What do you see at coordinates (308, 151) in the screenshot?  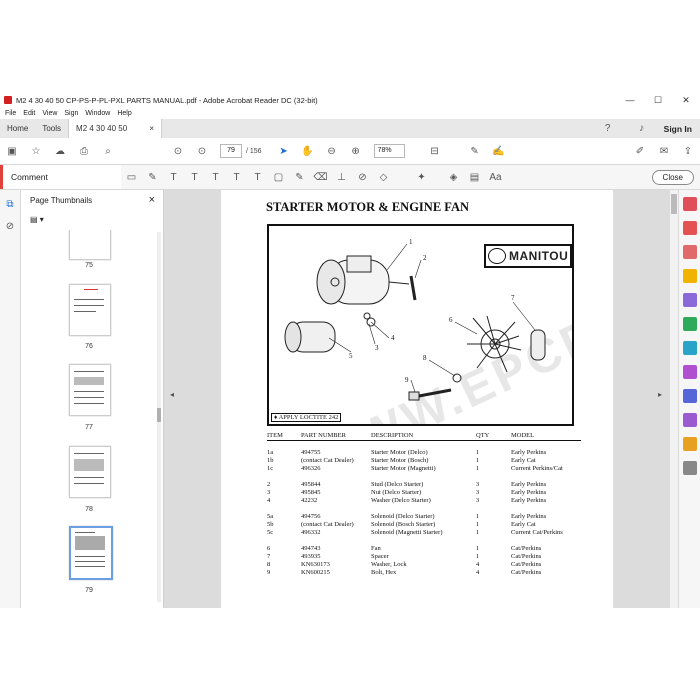 I see `hand-tool-icon: ✋` at bounding box center [308, 151].